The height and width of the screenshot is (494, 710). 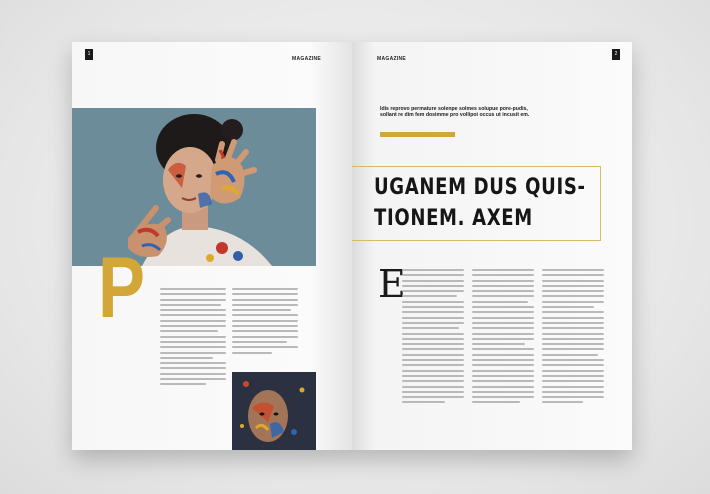 I want to click on accent-bar, so click(x=417, y=134).